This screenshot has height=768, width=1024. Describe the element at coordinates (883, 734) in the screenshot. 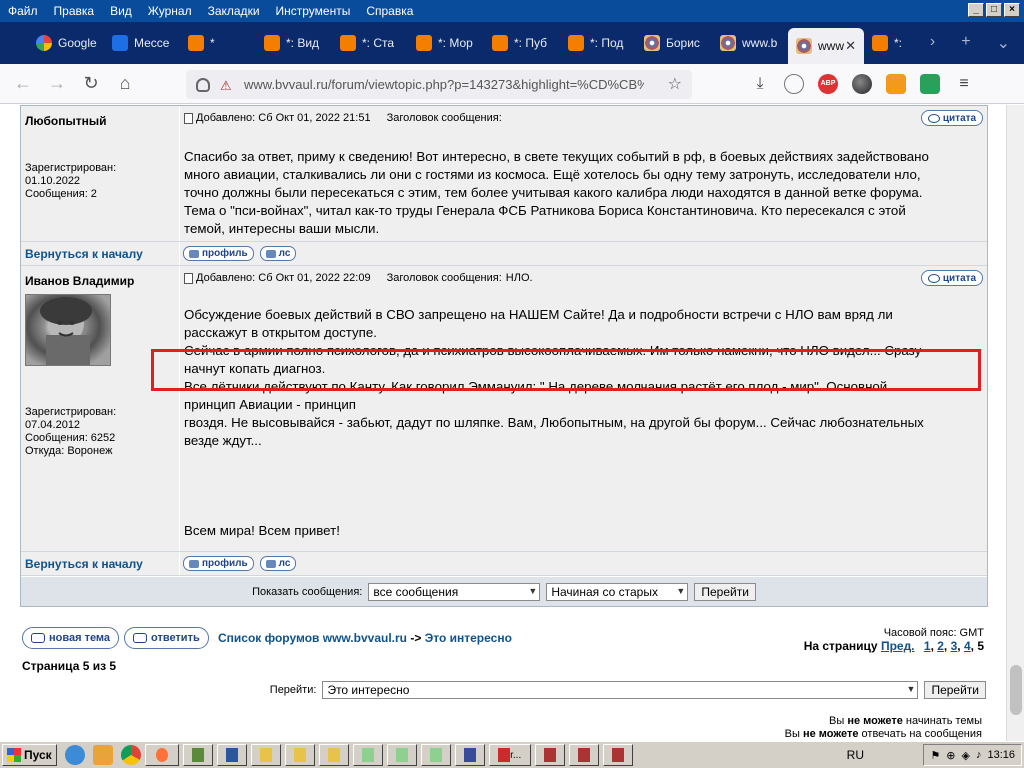

I see `permission-line: Вы не можете отвечать на сообщения` at that location.